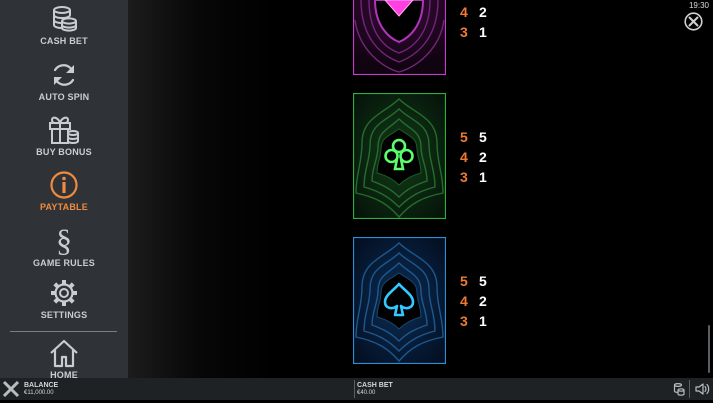 The width and height of the screenshot is (713, 403). I want to click on gear-icon, so click(64, 293).